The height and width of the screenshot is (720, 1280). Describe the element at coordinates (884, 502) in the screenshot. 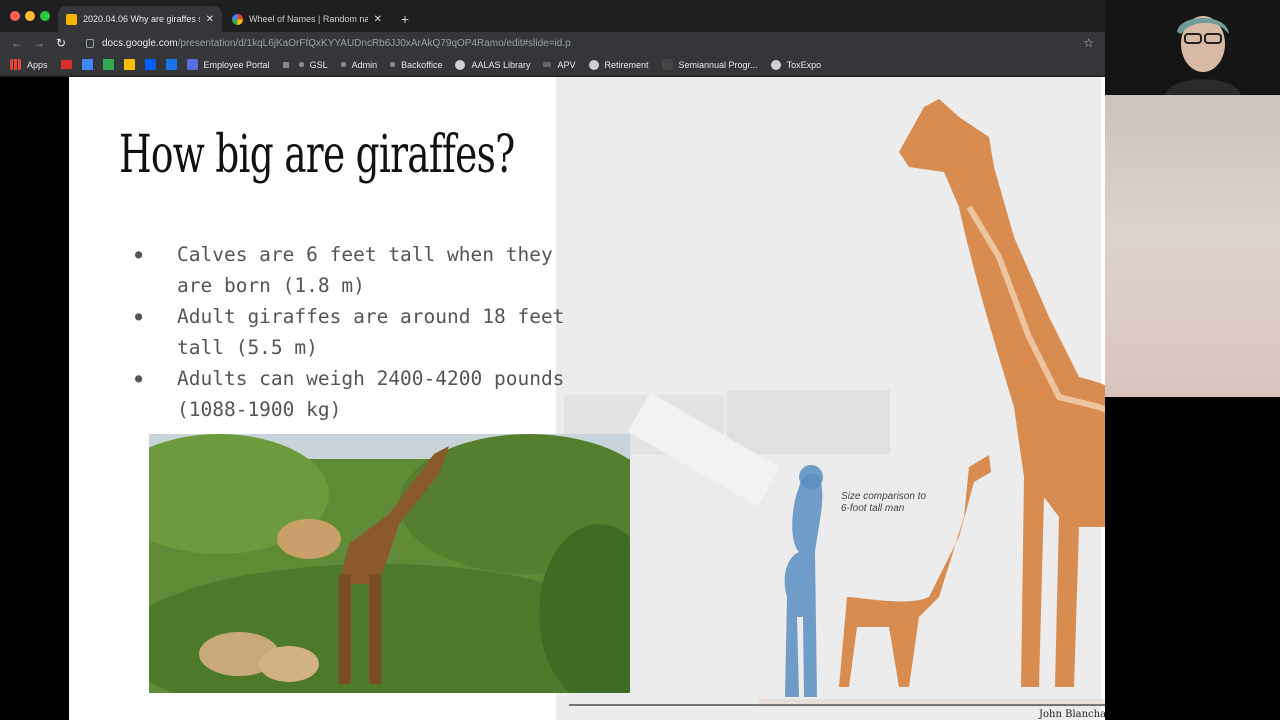

I see `size-comparison-caption: Size comparison to 6-foot tall man` at that location.